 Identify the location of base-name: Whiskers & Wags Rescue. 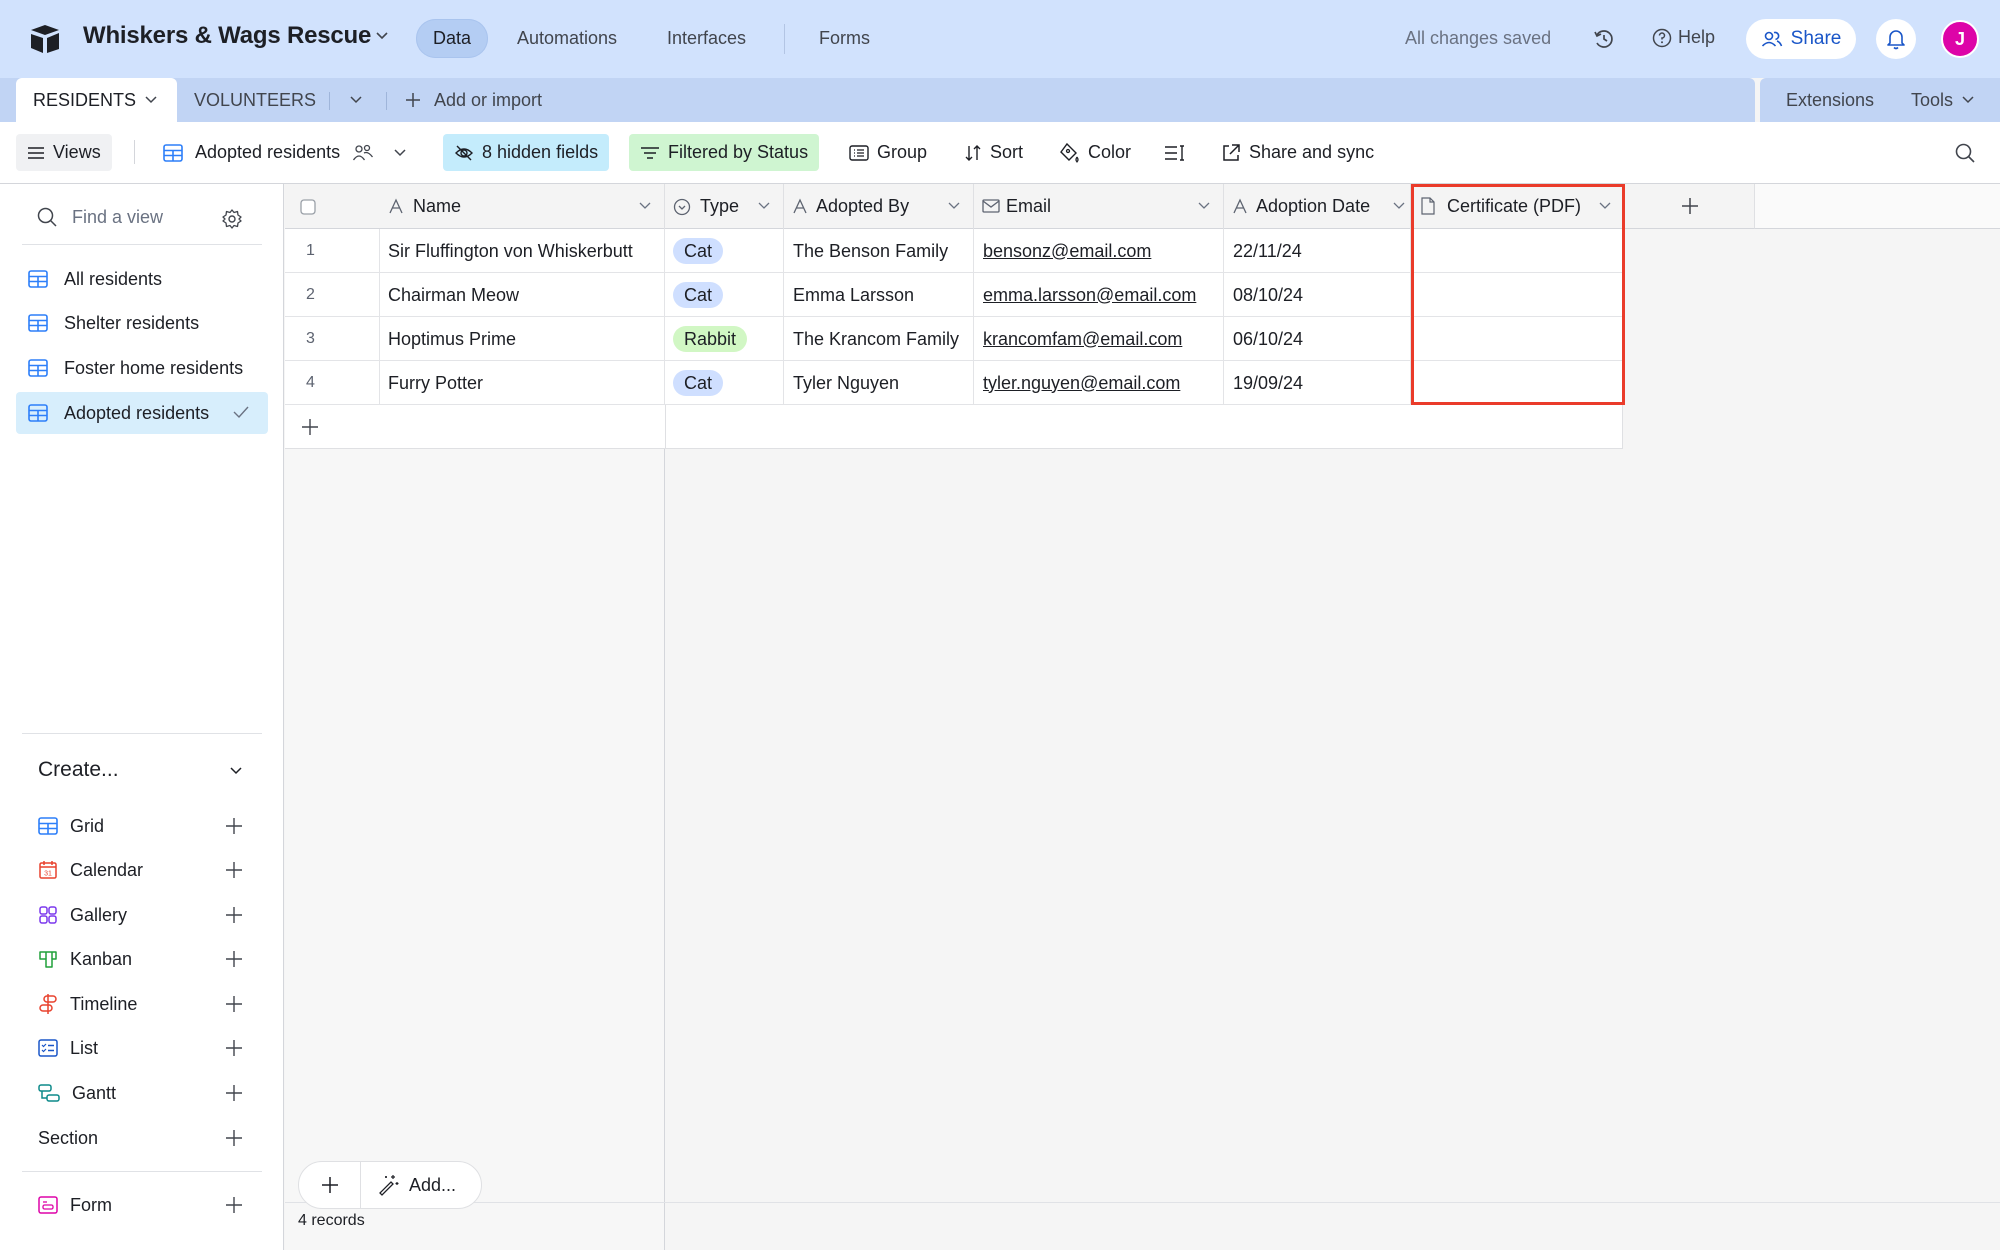
(227, 36).